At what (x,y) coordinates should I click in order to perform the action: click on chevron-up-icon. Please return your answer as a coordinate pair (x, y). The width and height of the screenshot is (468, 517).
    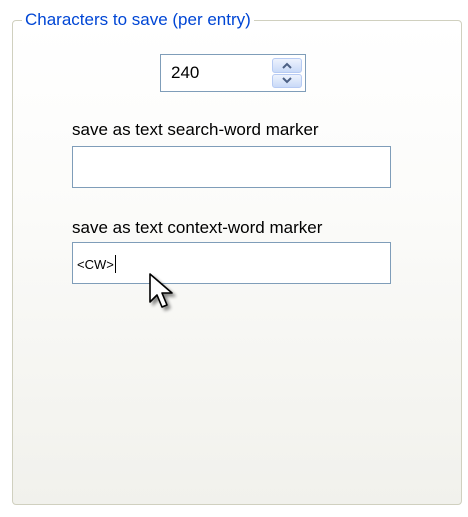
    Looking at the image, I should click on (287, 65).